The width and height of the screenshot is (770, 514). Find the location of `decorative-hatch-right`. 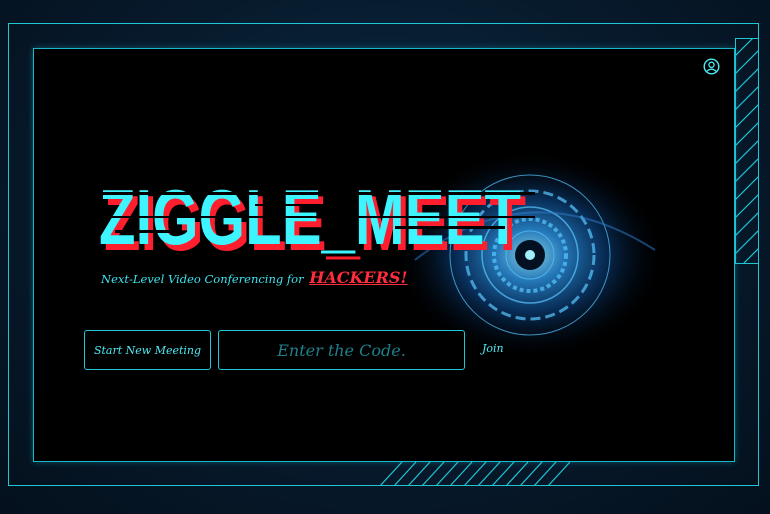

decorative-hatch-right is located at coordinates (747, 151).